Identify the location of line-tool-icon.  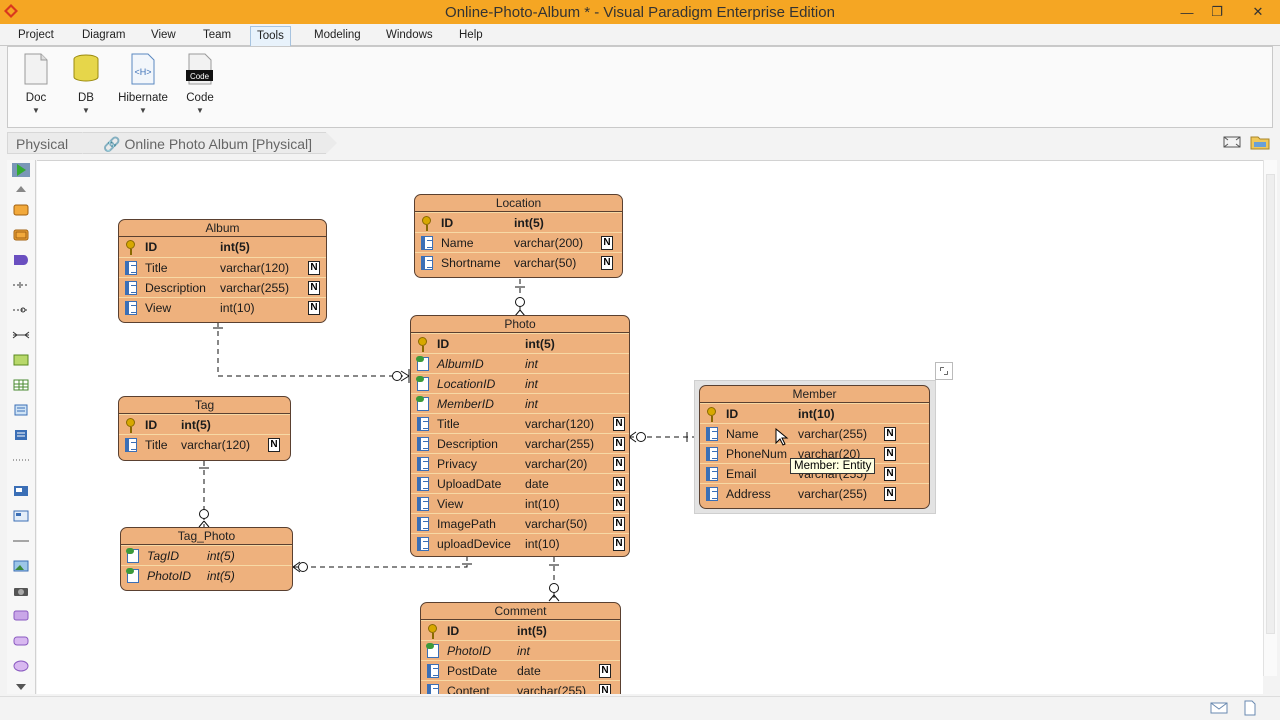
(21, 541).